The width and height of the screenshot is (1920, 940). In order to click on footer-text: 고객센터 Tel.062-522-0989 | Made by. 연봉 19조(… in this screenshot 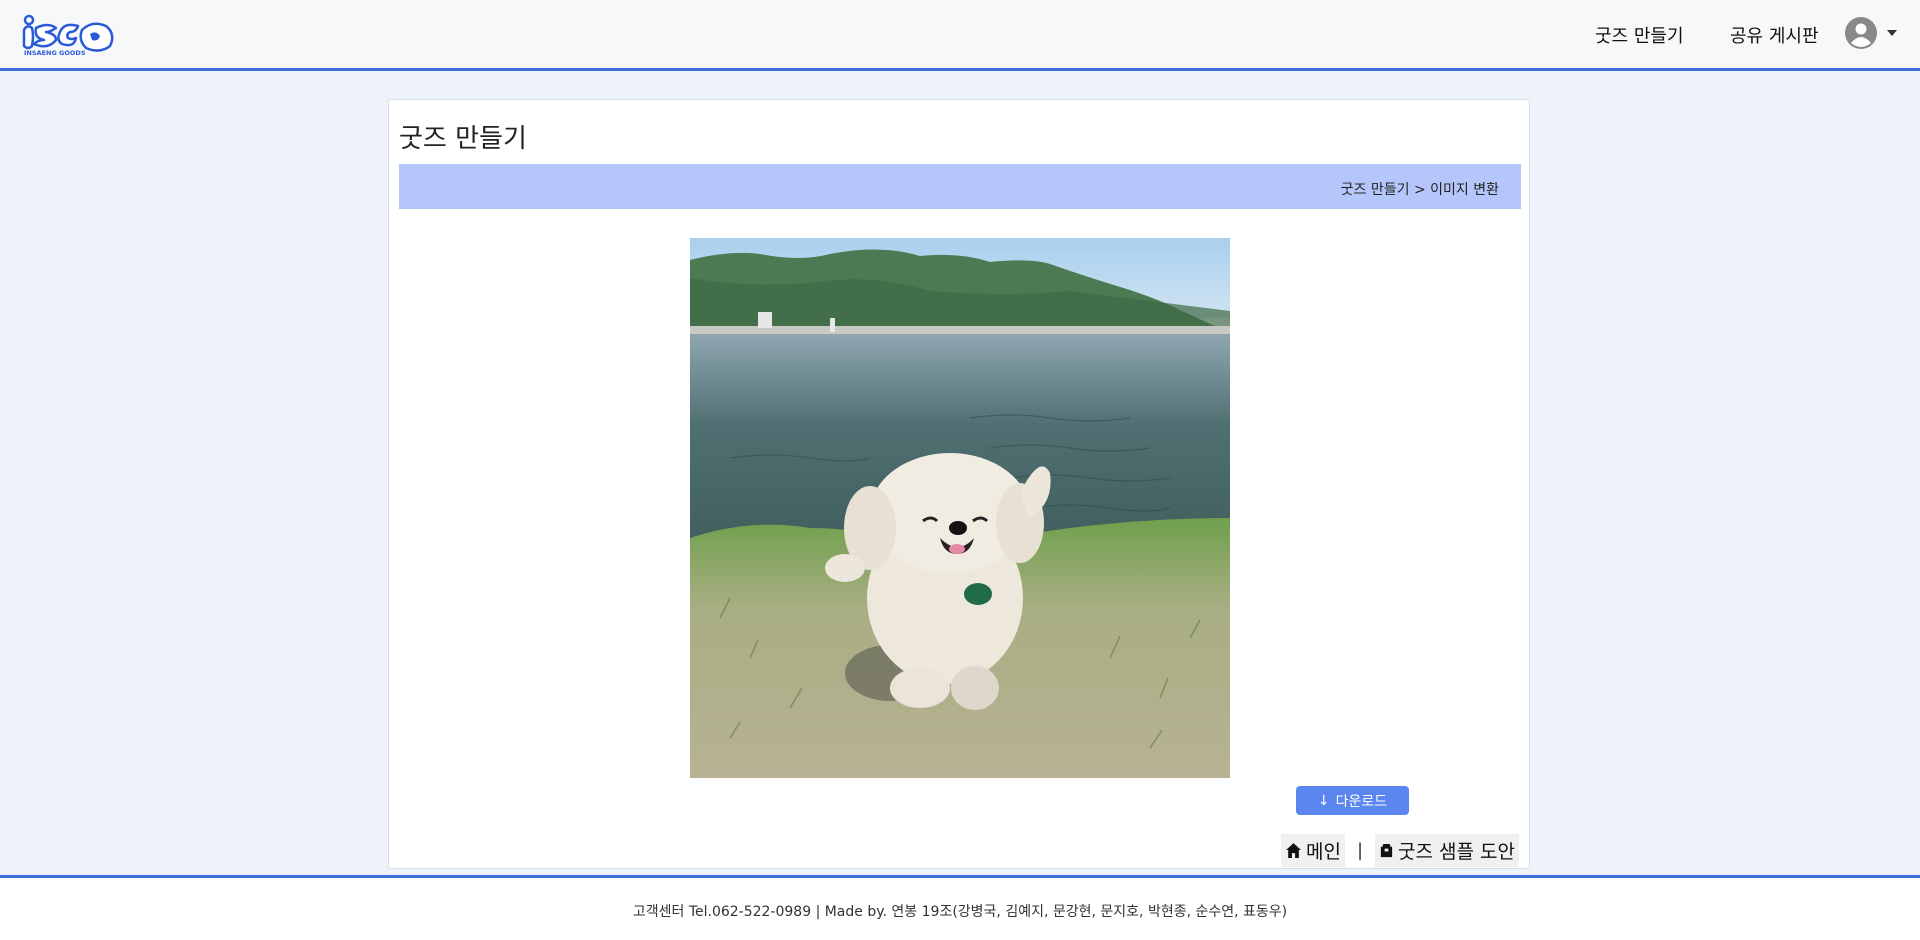, I will do `click(960, 912)`.